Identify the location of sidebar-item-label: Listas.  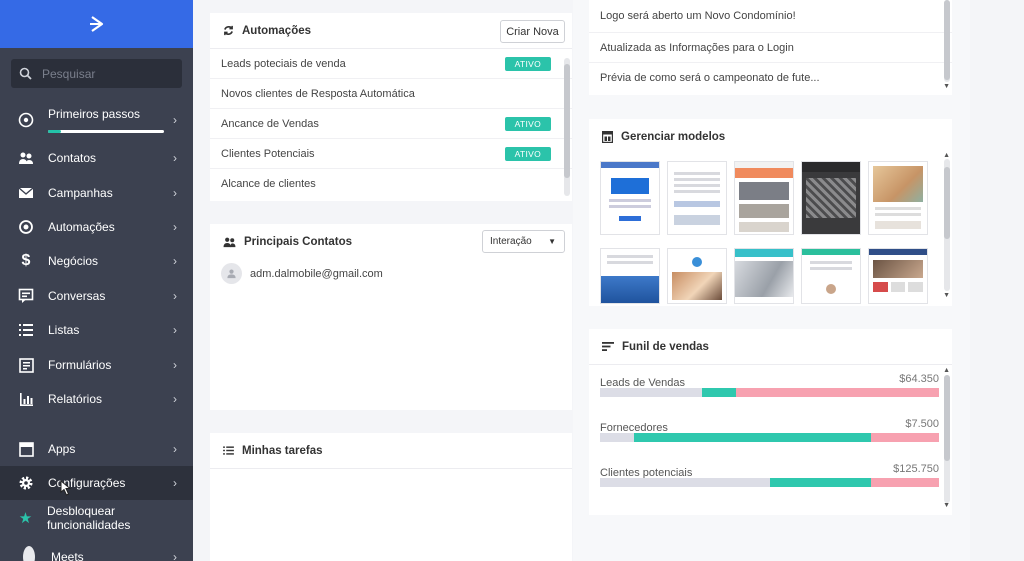
(64, 330).